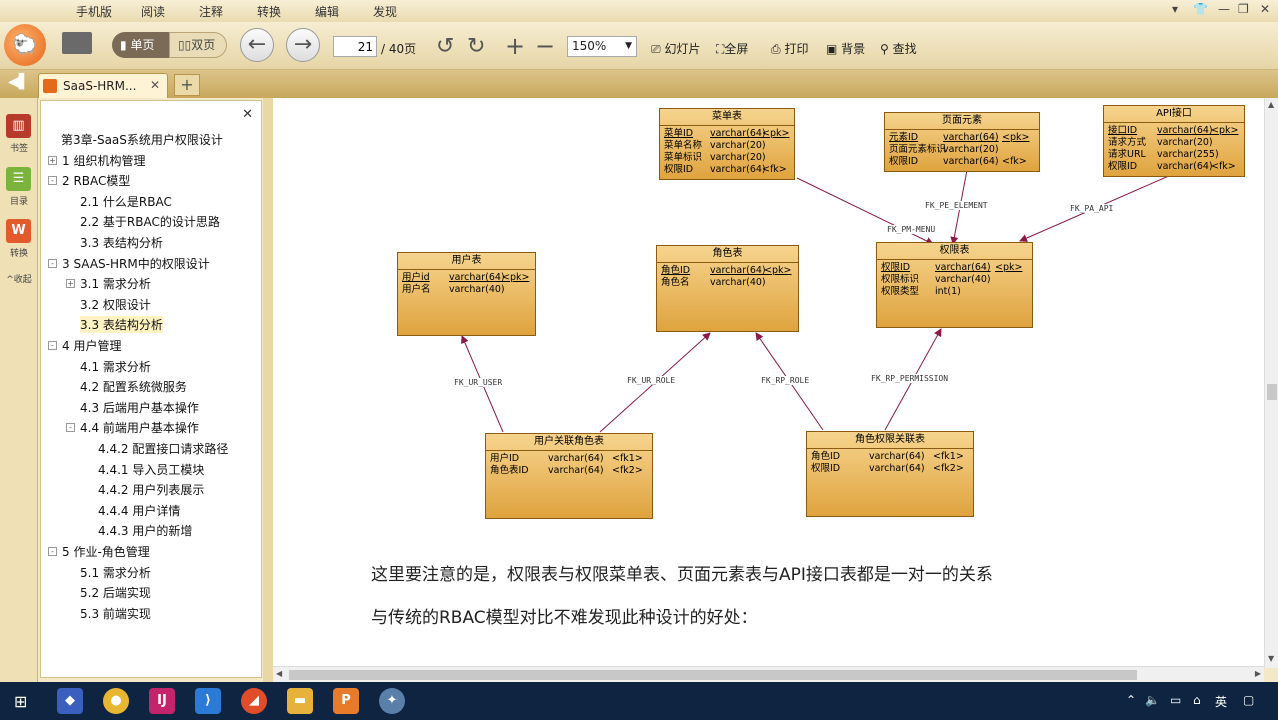 This screenshot has width=1278, height=720. Describe the element at coordinates (1197, 700) in the screenshot. I see `network-icon: ⌂` at that location.